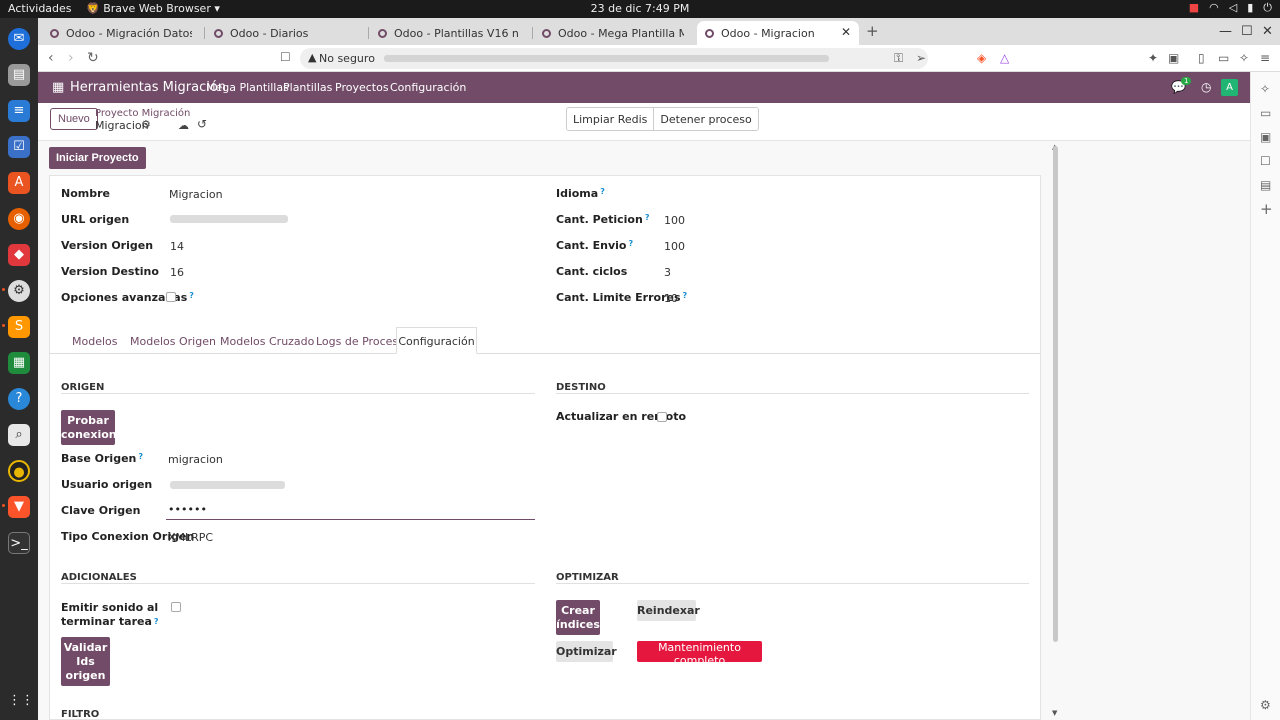 Image resolution: width=1280 pixels, height=720 pixels. What do you see at coordinates (19, 363) in the screenshot?
I see `calc-icon: ▦` at bounding box center [19, 363].